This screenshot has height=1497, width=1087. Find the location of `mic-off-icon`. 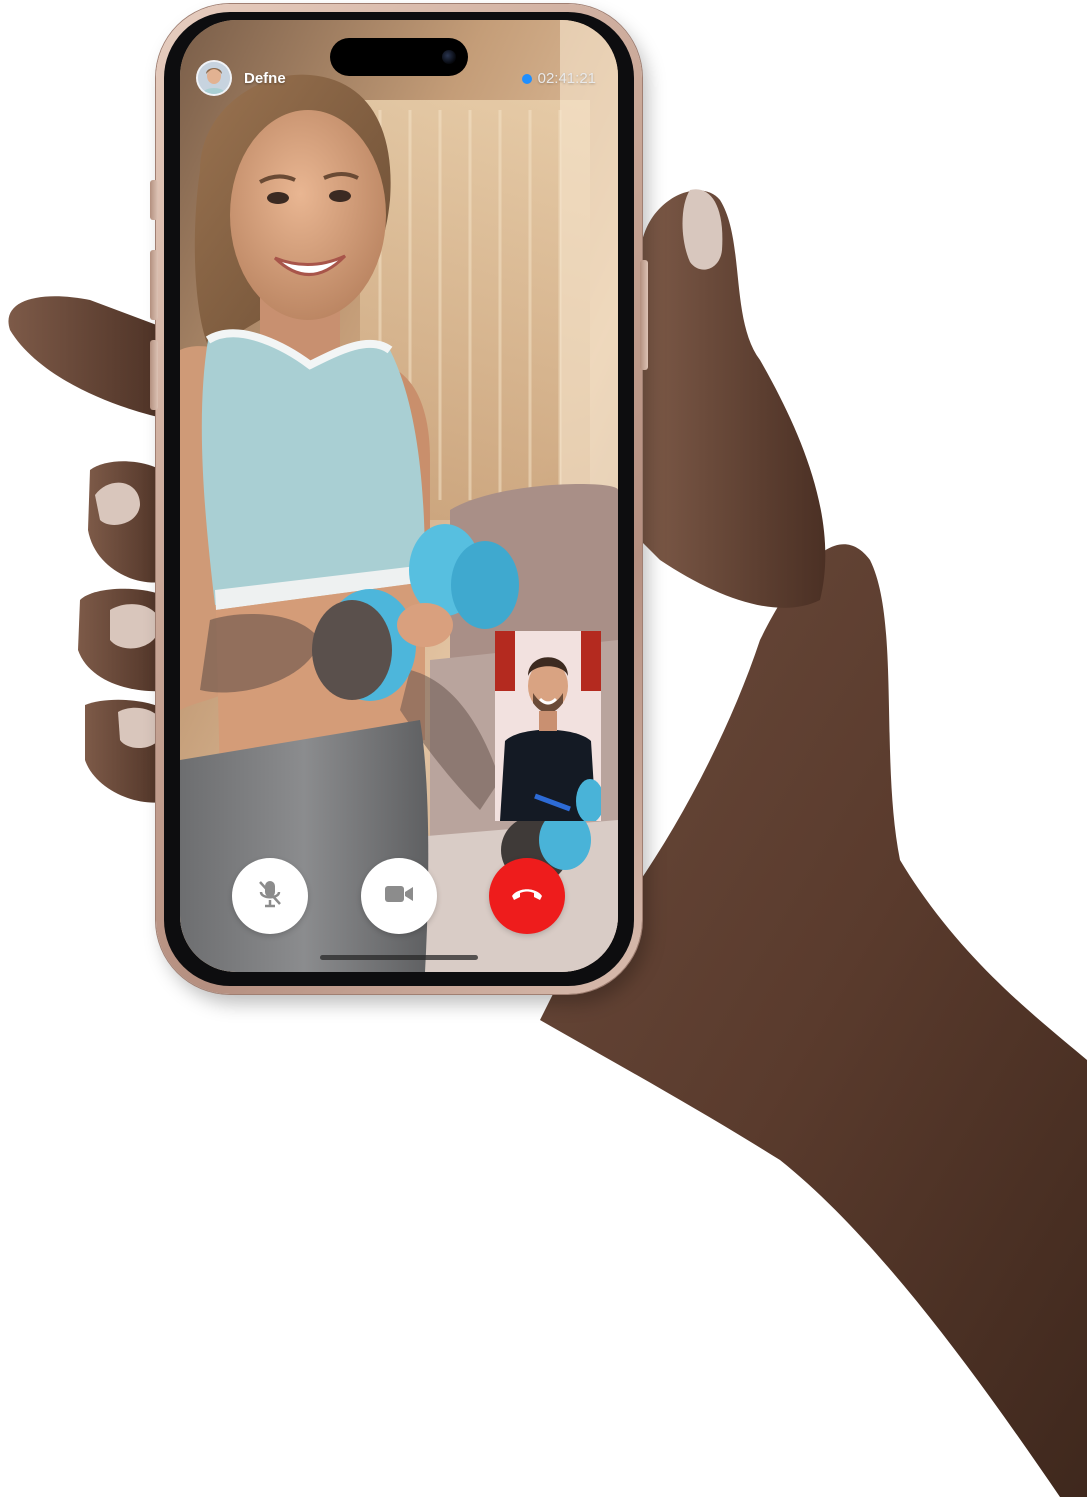

mic-off-icon is located at coordinates (270, 896).